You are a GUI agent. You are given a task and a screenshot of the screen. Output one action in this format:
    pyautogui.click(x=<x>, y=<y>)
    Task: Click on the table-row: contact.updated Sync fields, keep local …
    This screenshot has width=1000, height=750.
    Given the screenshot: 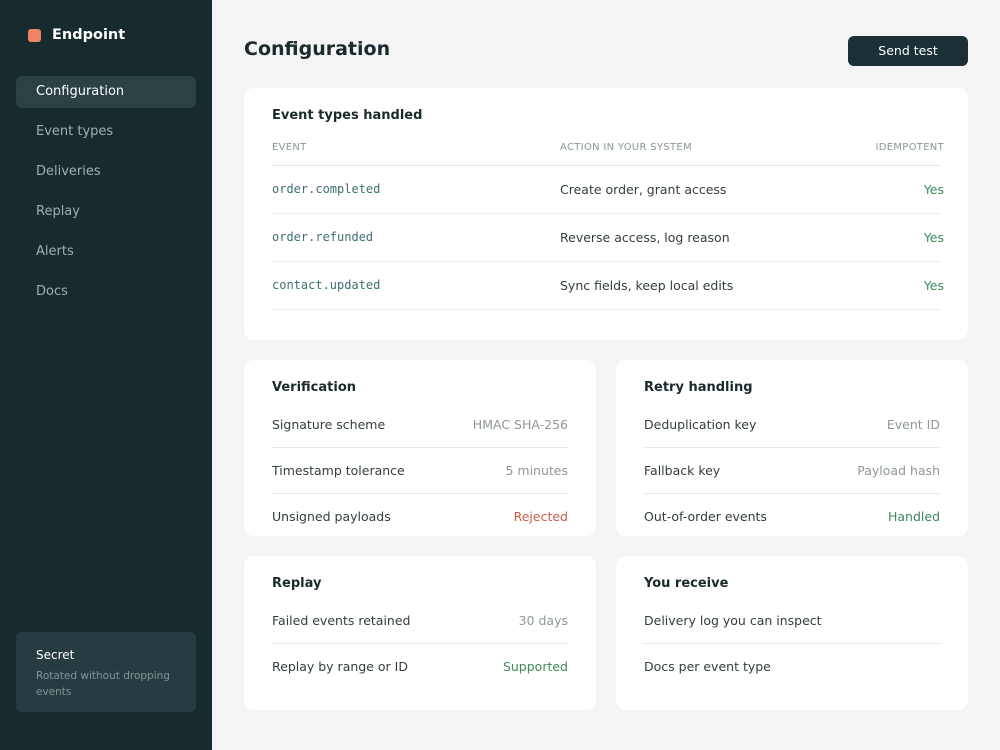 What is the action you would take?
    pyautogui.click(x=608, y=286)
    